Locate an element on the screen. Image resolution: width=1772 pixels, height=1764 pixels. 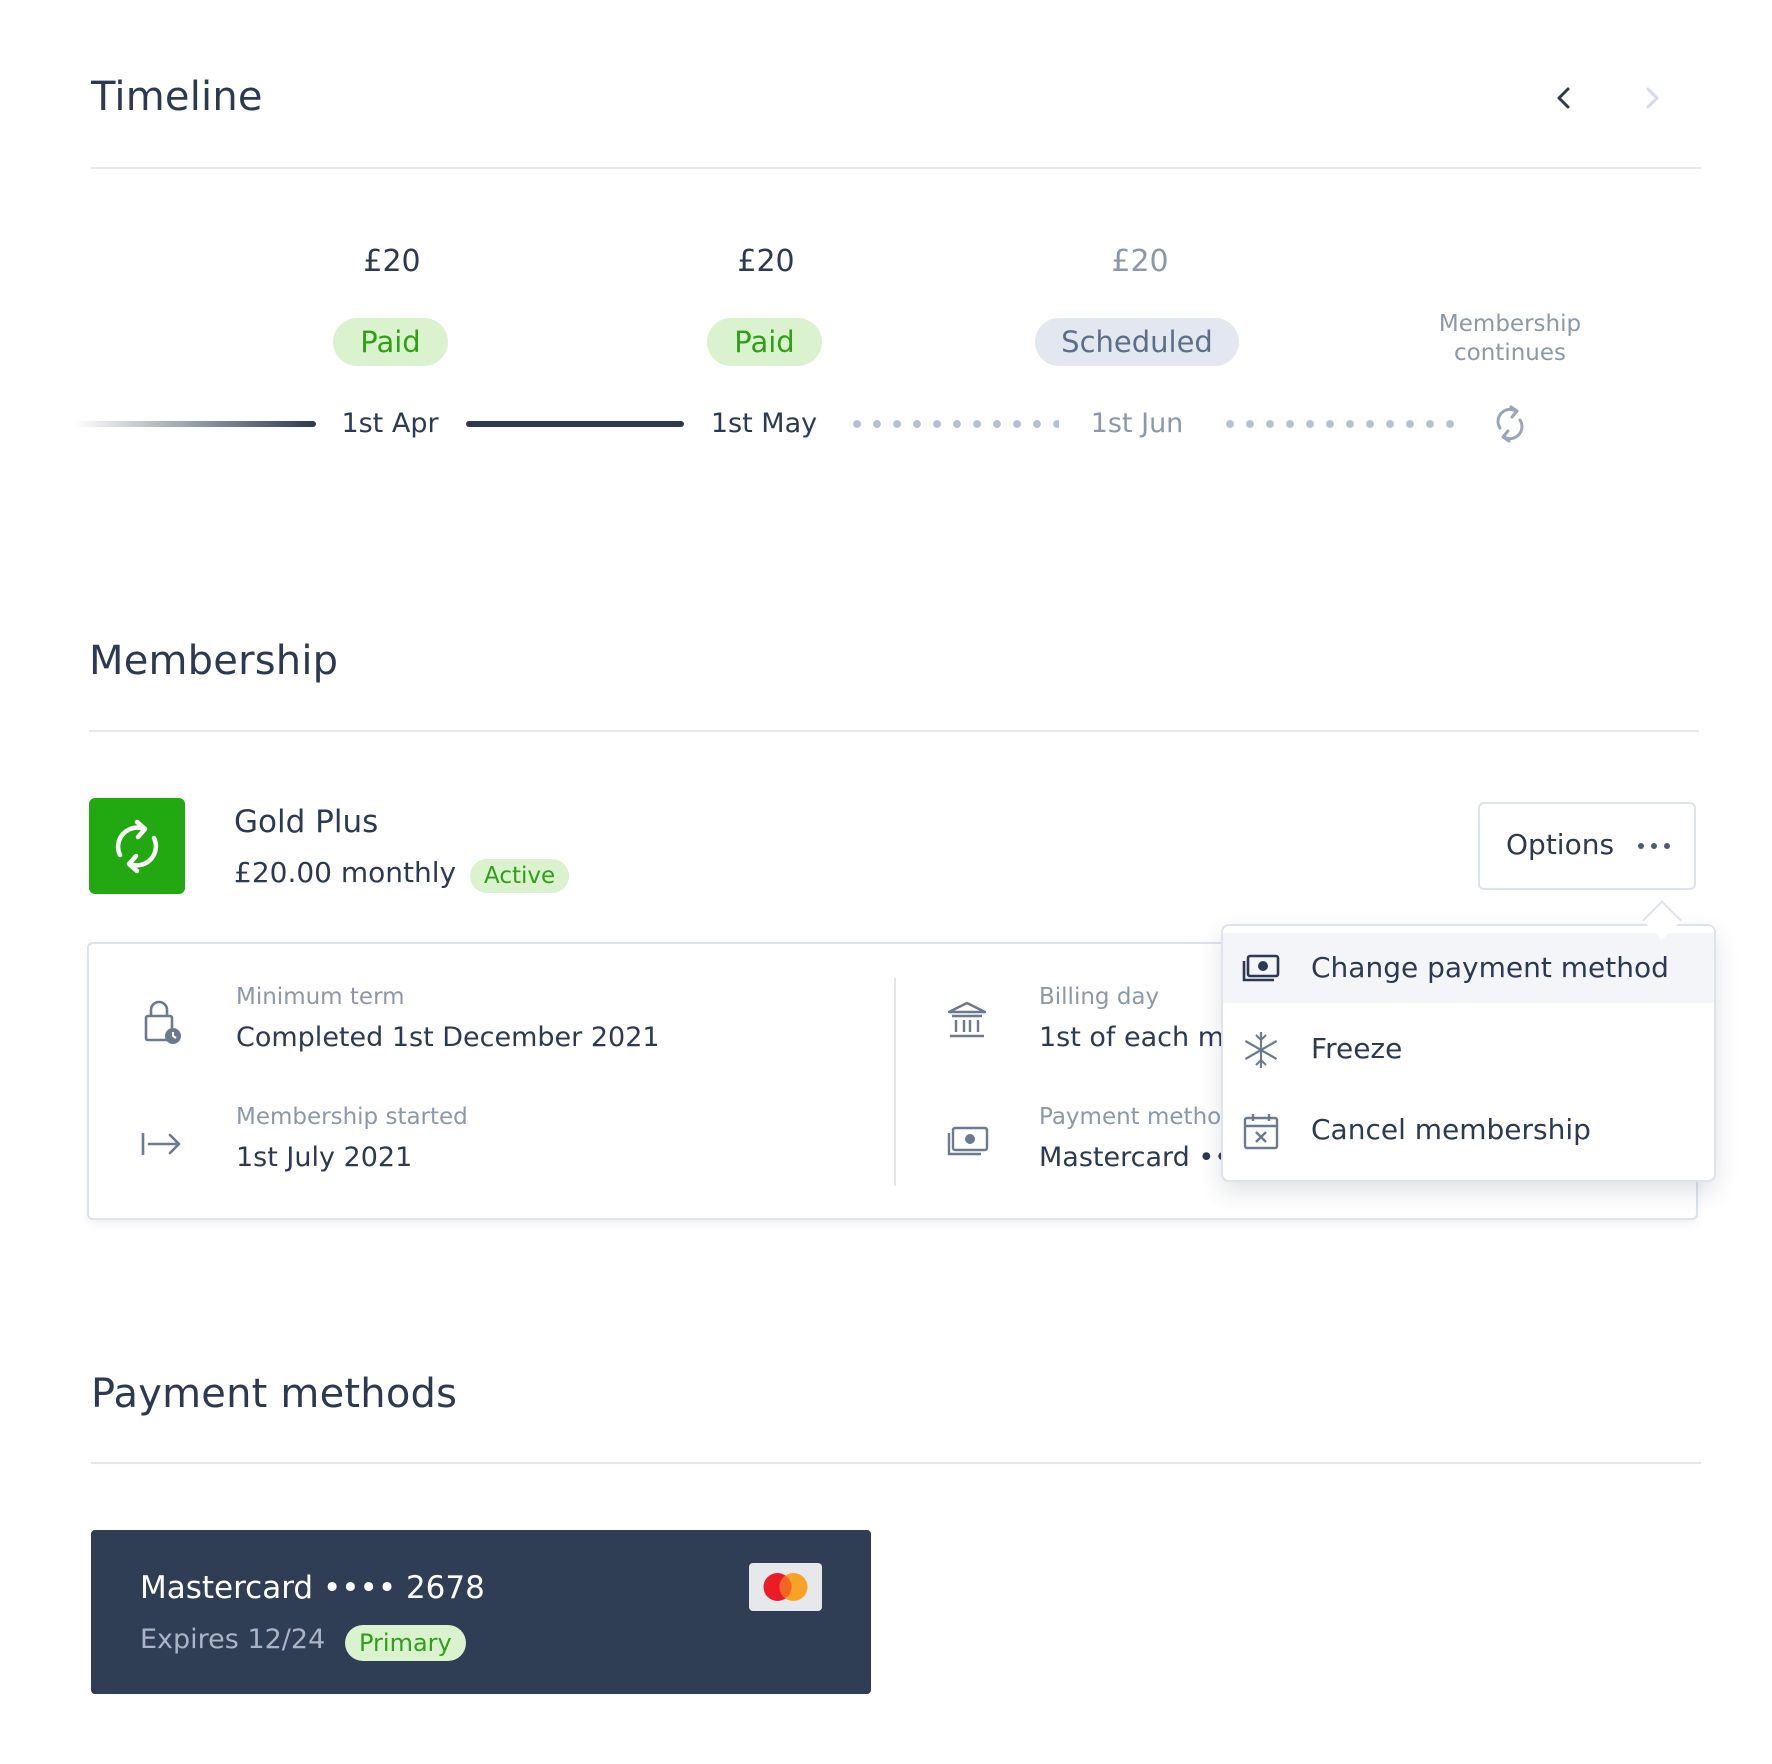
payment-method-value: Mastercard •• is located at coordinates (1135, 1157).